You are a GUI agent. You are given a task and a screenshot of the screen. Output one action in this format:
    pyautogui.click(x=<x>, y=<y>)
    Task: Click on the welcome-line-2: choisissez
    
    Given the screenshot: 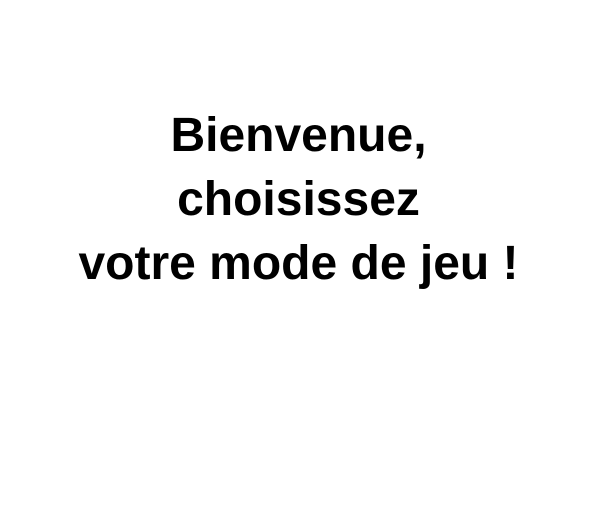 What is the action you would take?
    pyautogui.click(x=298, y=199)
    